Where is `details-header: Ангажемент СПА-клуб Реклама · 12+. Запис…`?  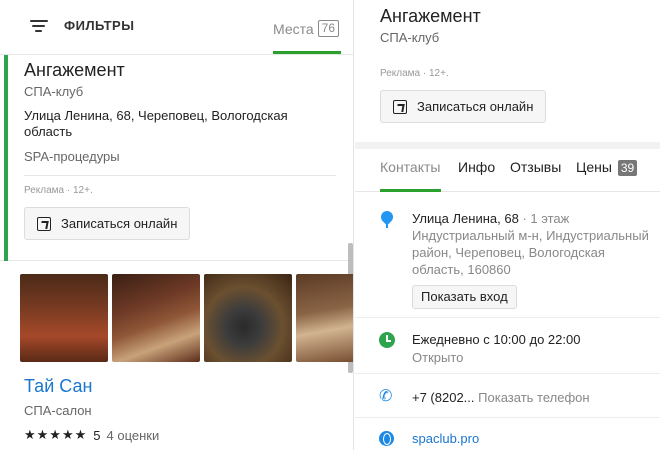
details-header: Ангажемент СПА-клуб Реклама · 12+. Запис… is located at coordinates (507, 71).